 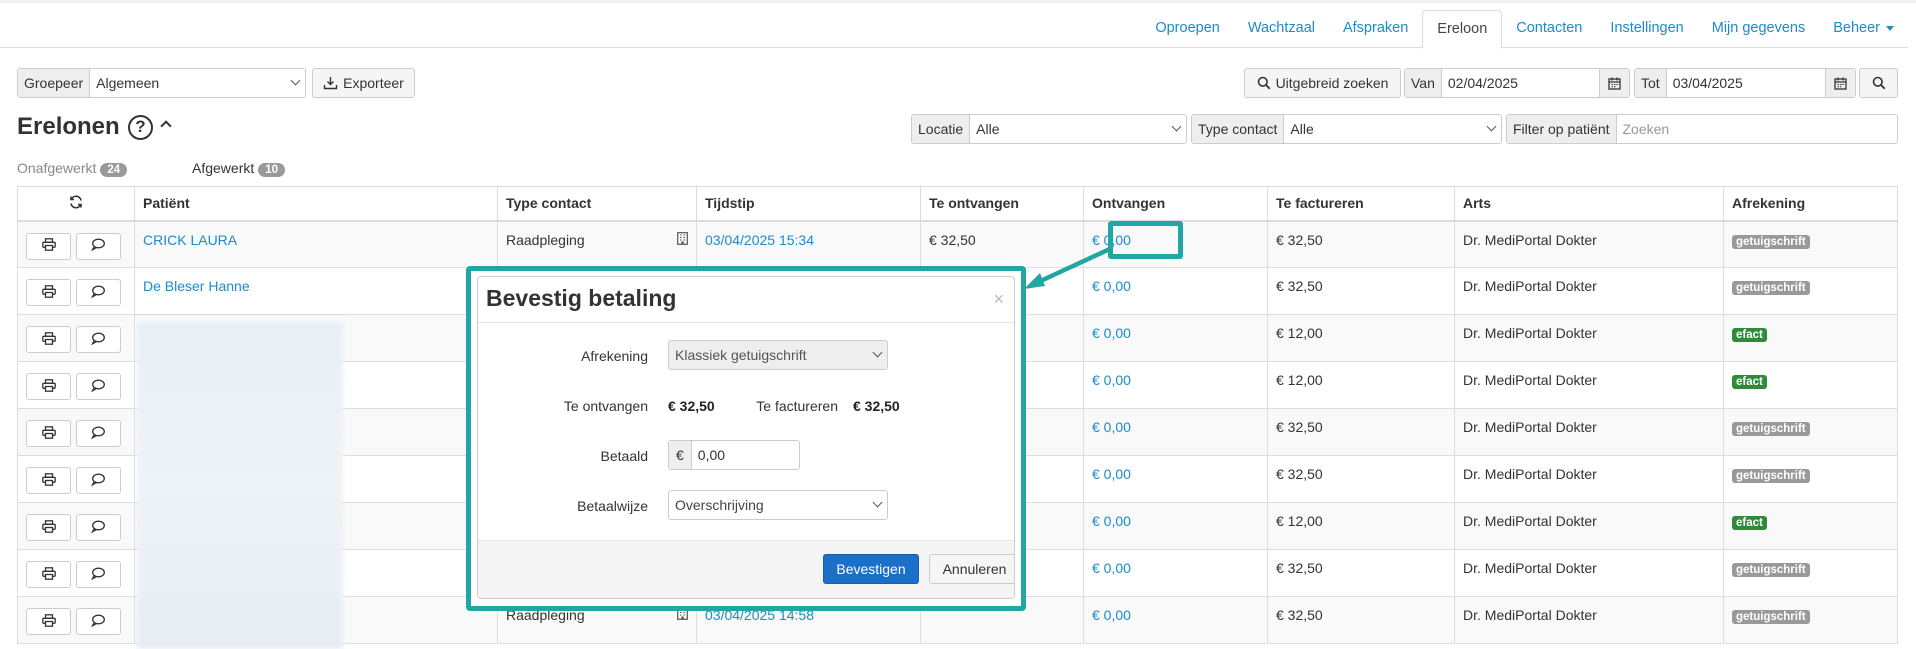 What do you see at coordinates (190, 240) in the screenshot?
I see `patient-link: CRICK LAURA` at bounding box center [190, 240].